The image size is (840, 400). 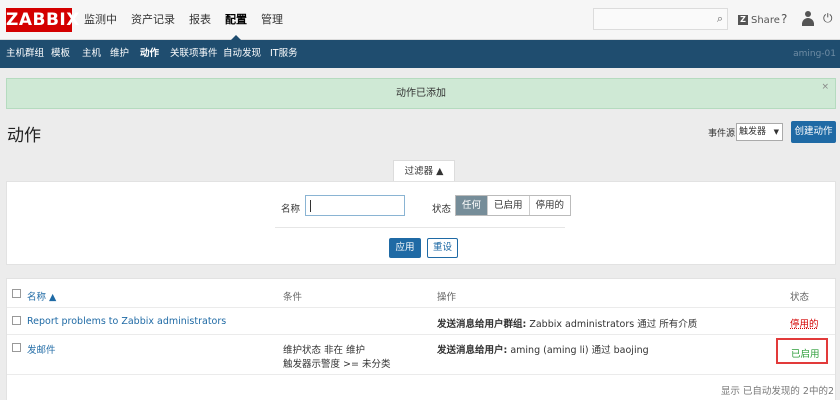 I want to click on filter-status-label: 状态, so click(x=442, y=209).